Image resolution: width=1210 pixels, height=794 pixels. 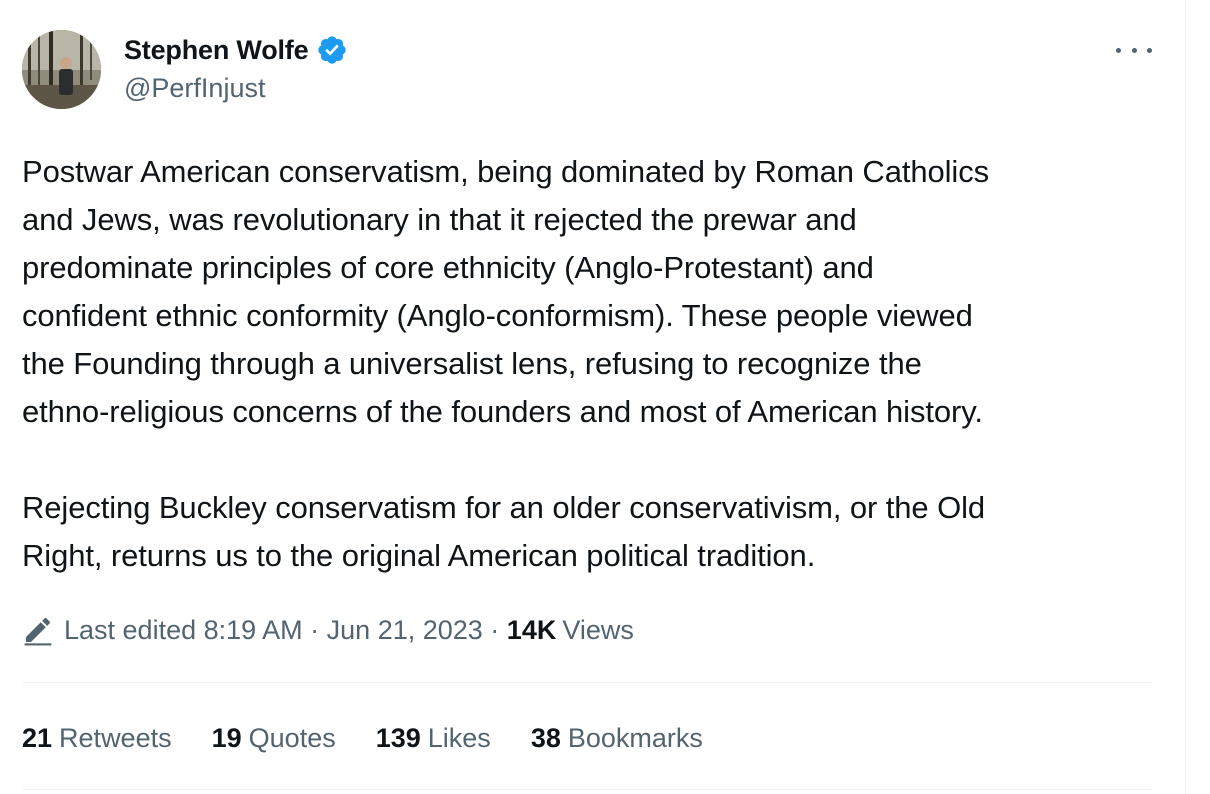 I want to click on stat-bookmarks: 38 Bookmarks, so click(x=617, y=738).